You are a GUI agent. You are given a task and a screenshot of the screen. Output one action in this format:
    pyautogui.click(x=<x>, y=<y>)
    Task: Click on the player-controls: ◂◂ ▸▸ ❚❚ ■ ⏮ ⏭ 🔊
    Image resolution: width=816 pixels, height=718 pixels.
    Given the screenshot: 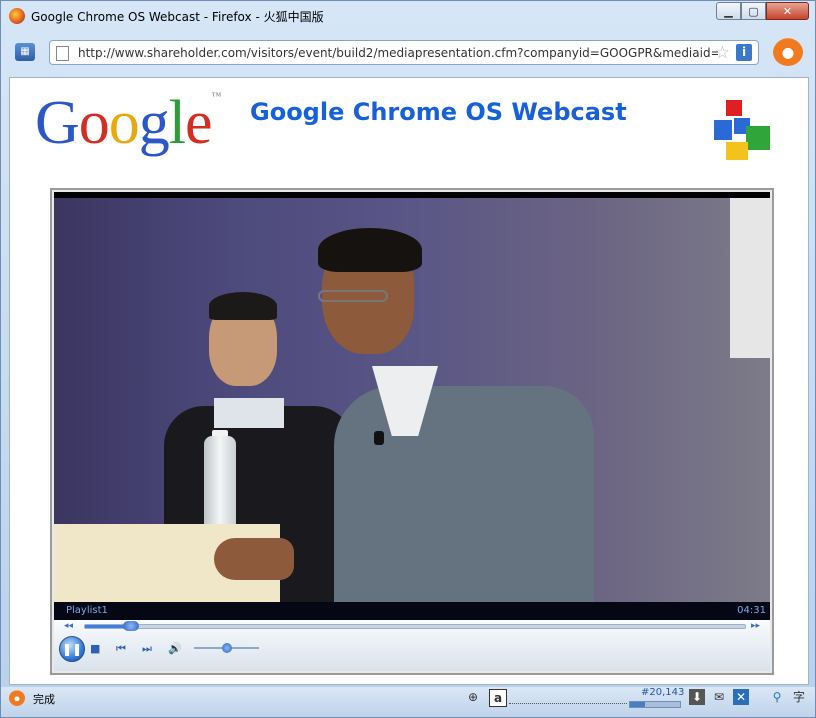 What is the action you would take?
    pyautogui.click(x=412, y=645)
    